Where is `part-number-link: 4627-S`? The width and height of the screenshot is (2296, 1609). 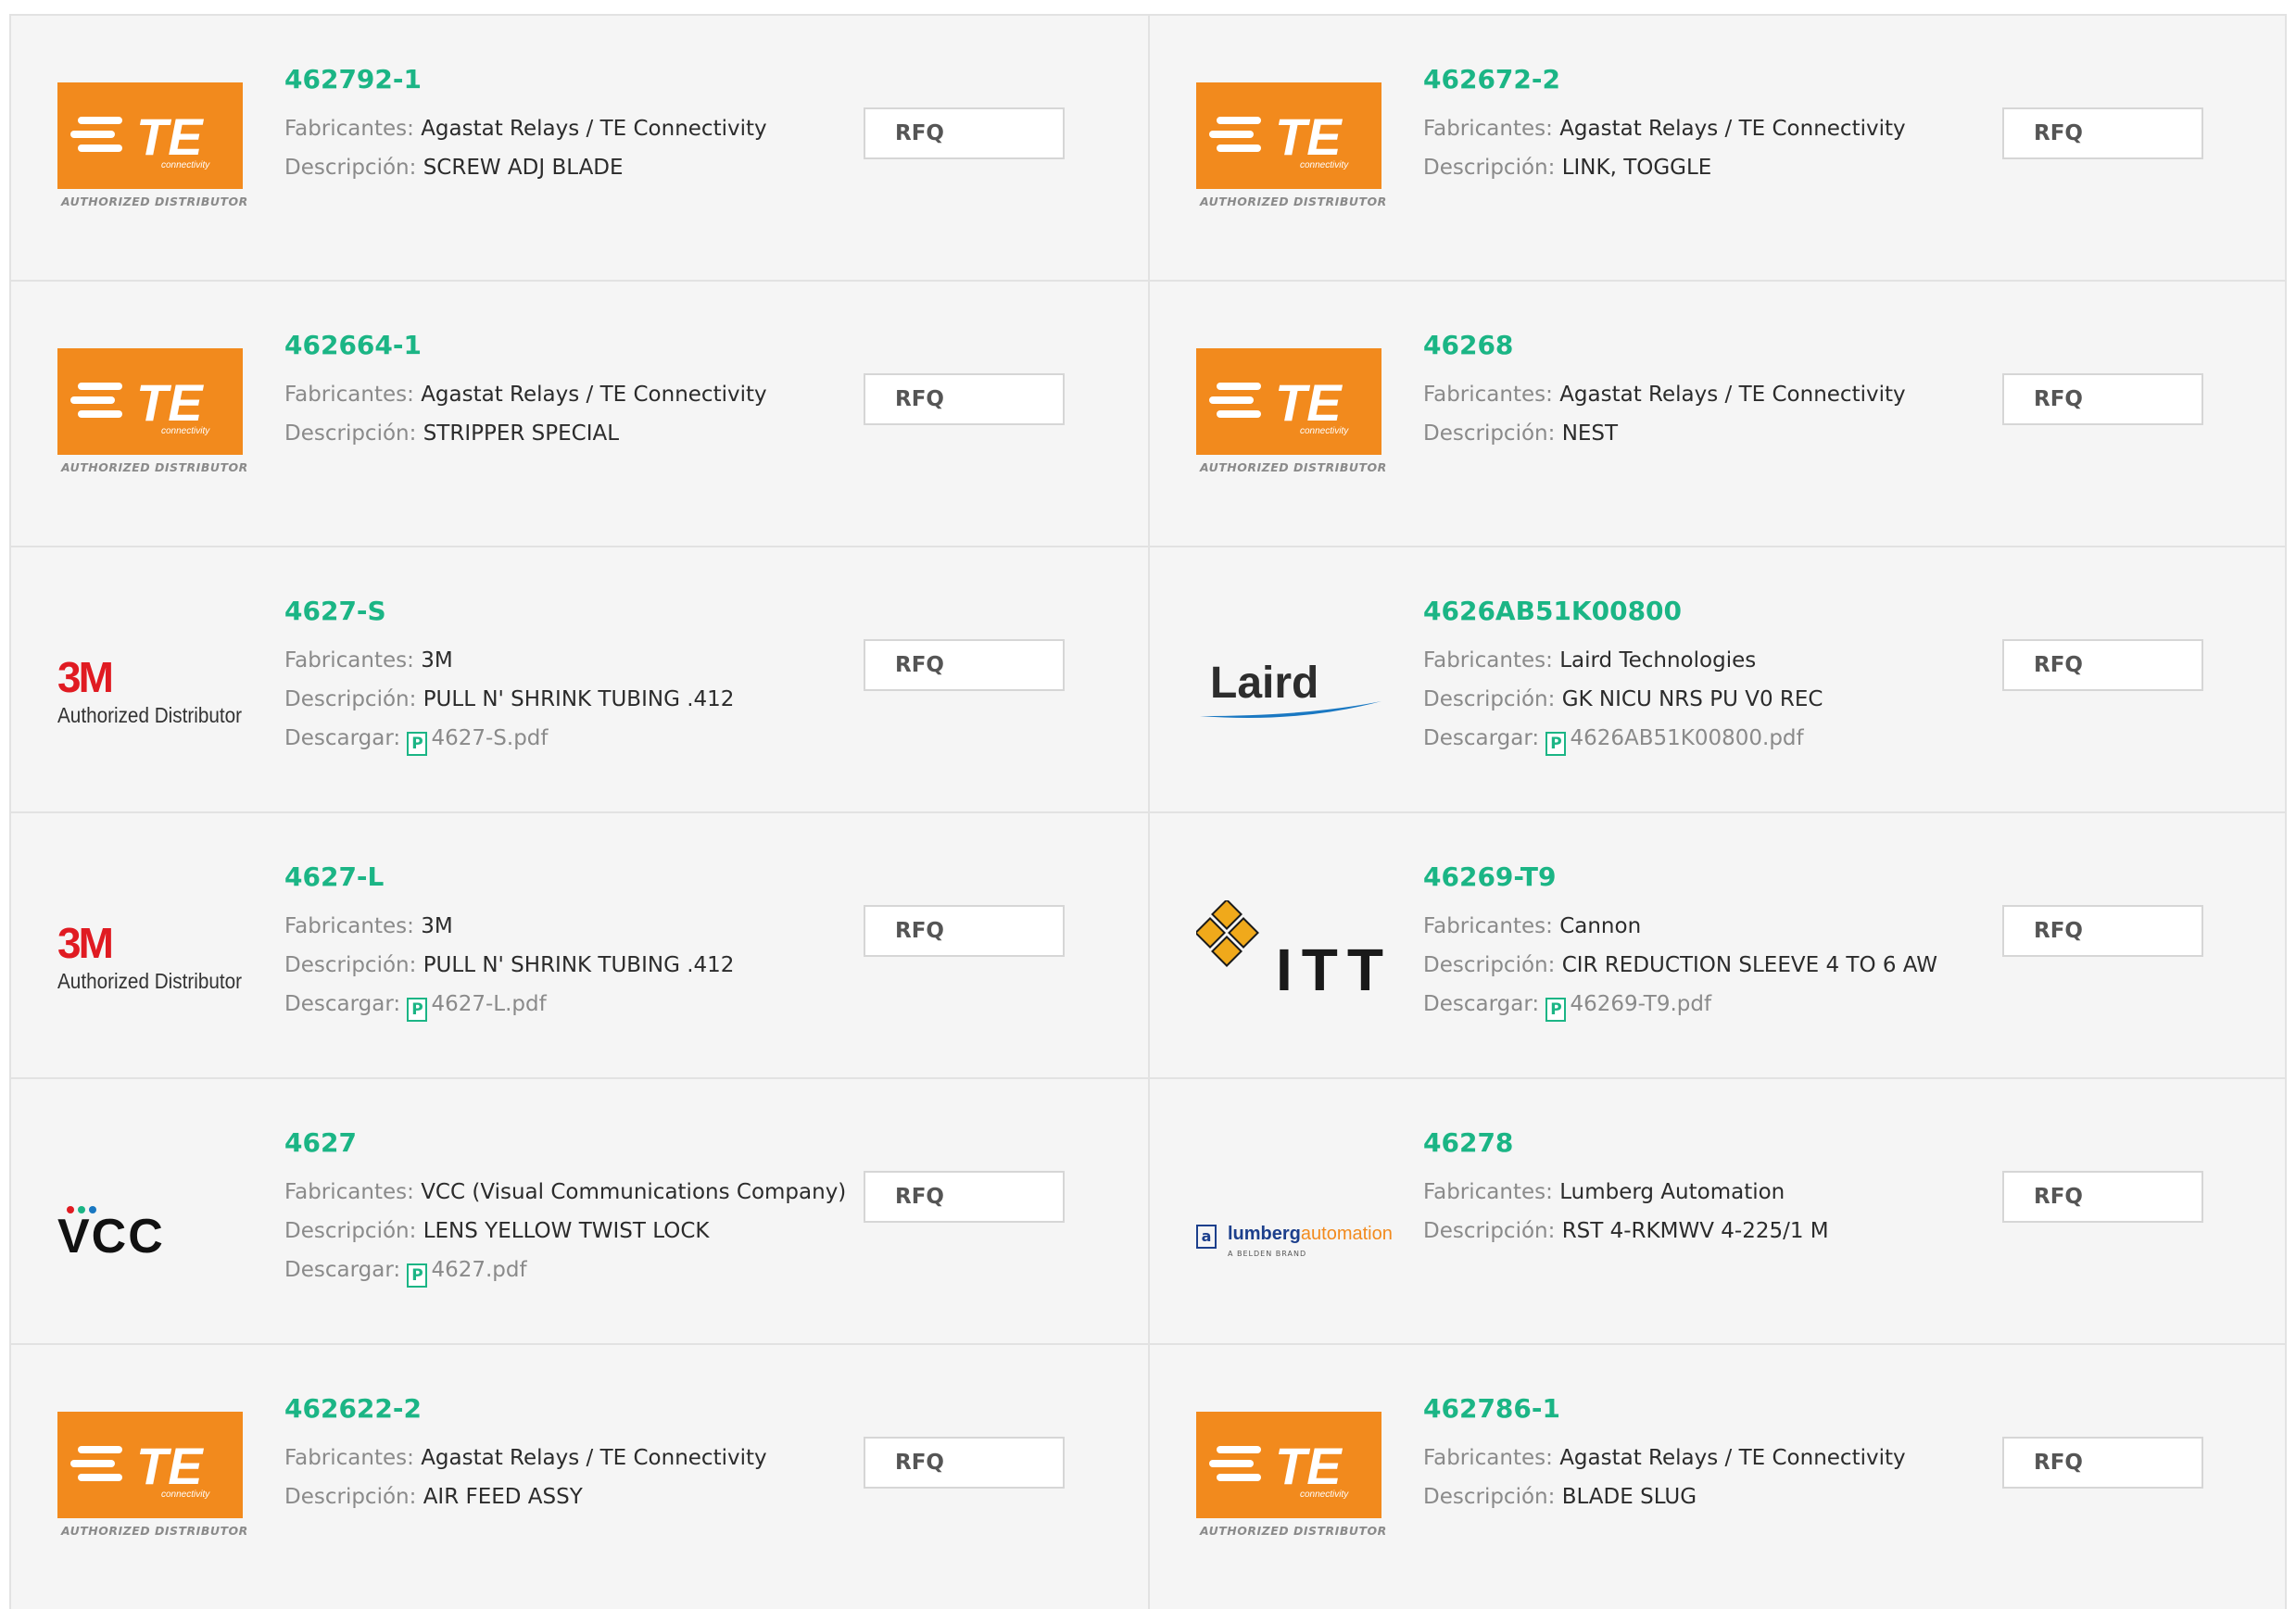 part-number-link: 4627-S is located at coordinates (572, 611).